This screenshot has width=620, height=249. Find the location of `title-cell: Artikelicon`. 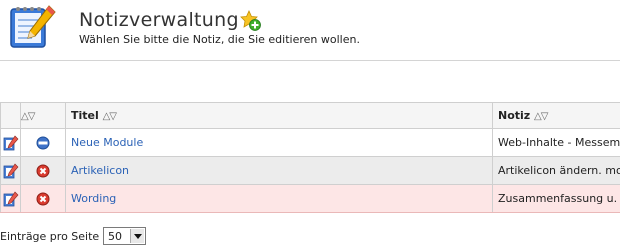

title-cell: Artikelicon is located at coordinates (279, 170).